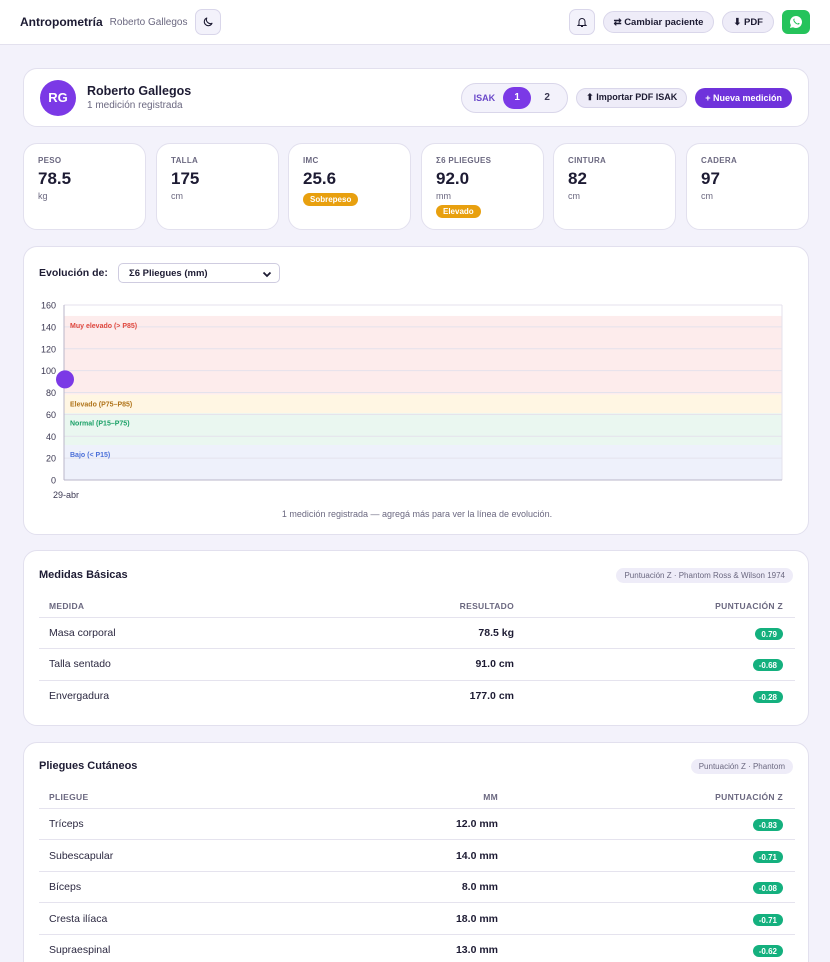 This screenshot has height=962, width=830. I want to click on table-row-value: 91.0 cm, so click(494, 664).